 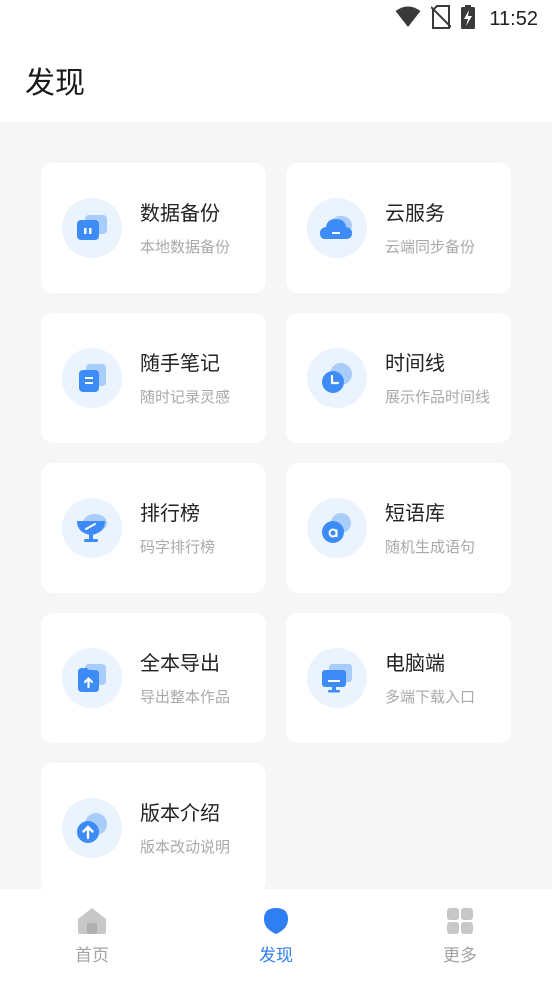 I want to click on feature-subtitle: 码字排行榜, so click(x=178, y=546).